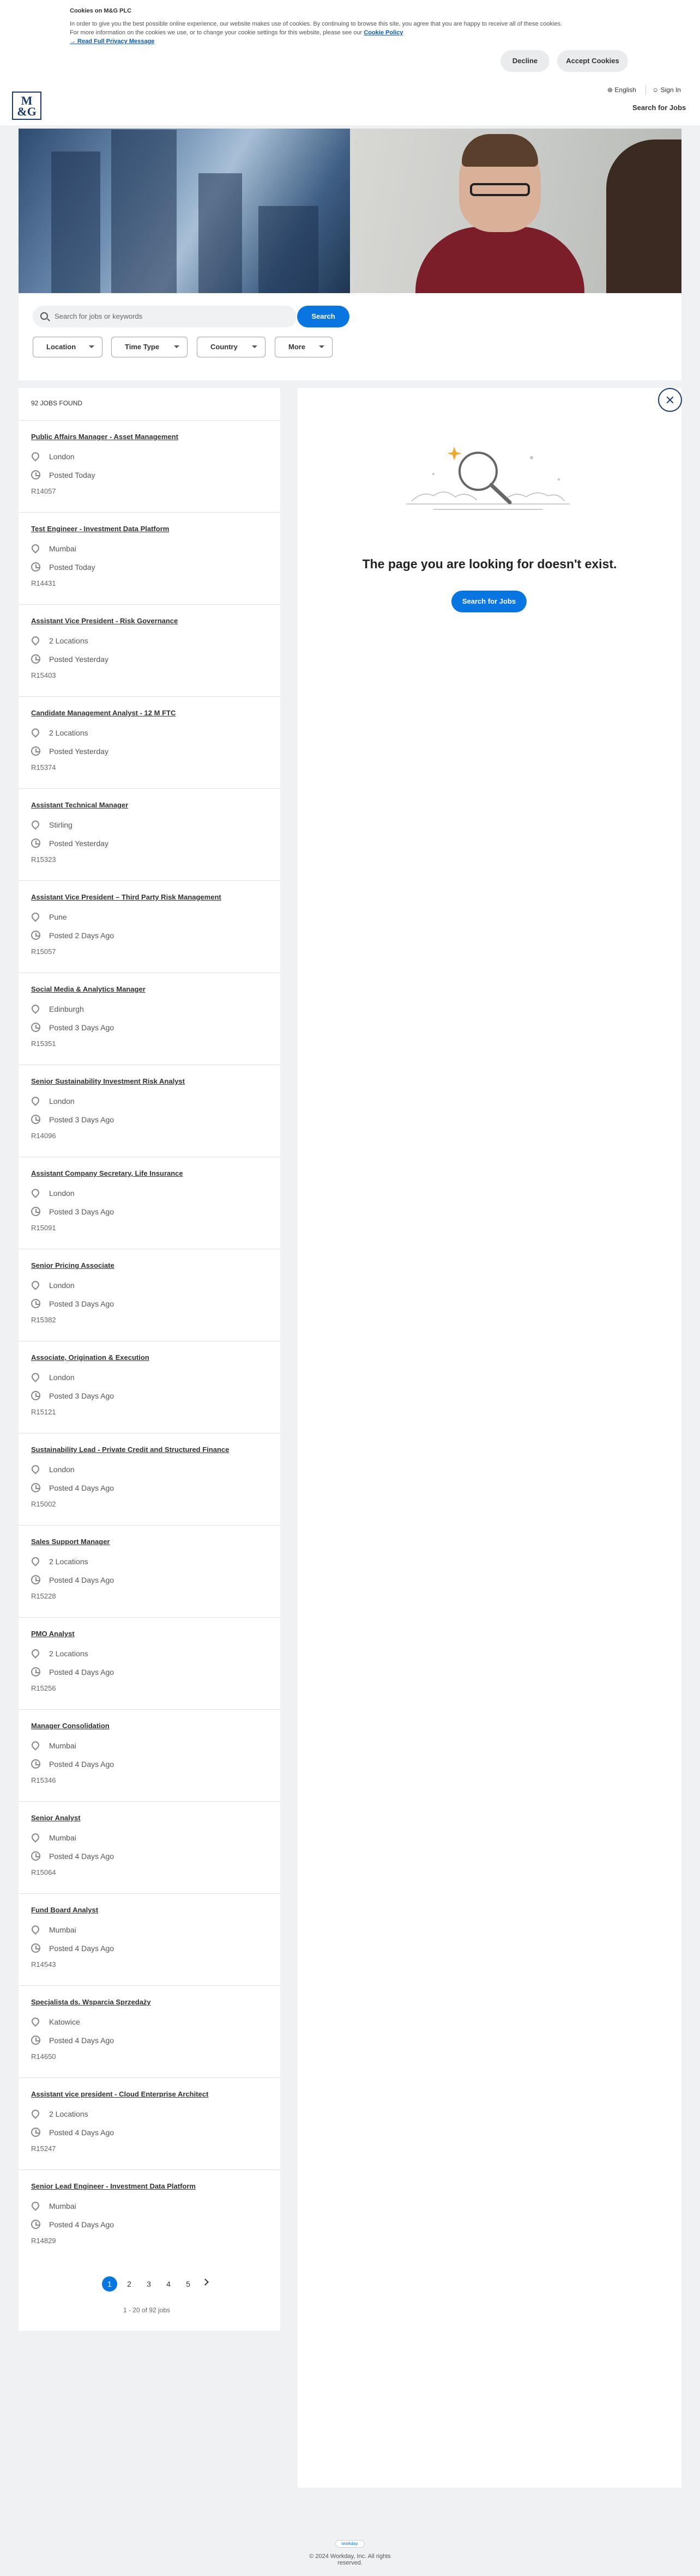 Image resolution: width=700 pixels, height=2576 pixels. Describe the element at coordinates (100, 529) in the screenshot. I see `job-title-link: Test Engineer - Investment Data Platform` at that location.